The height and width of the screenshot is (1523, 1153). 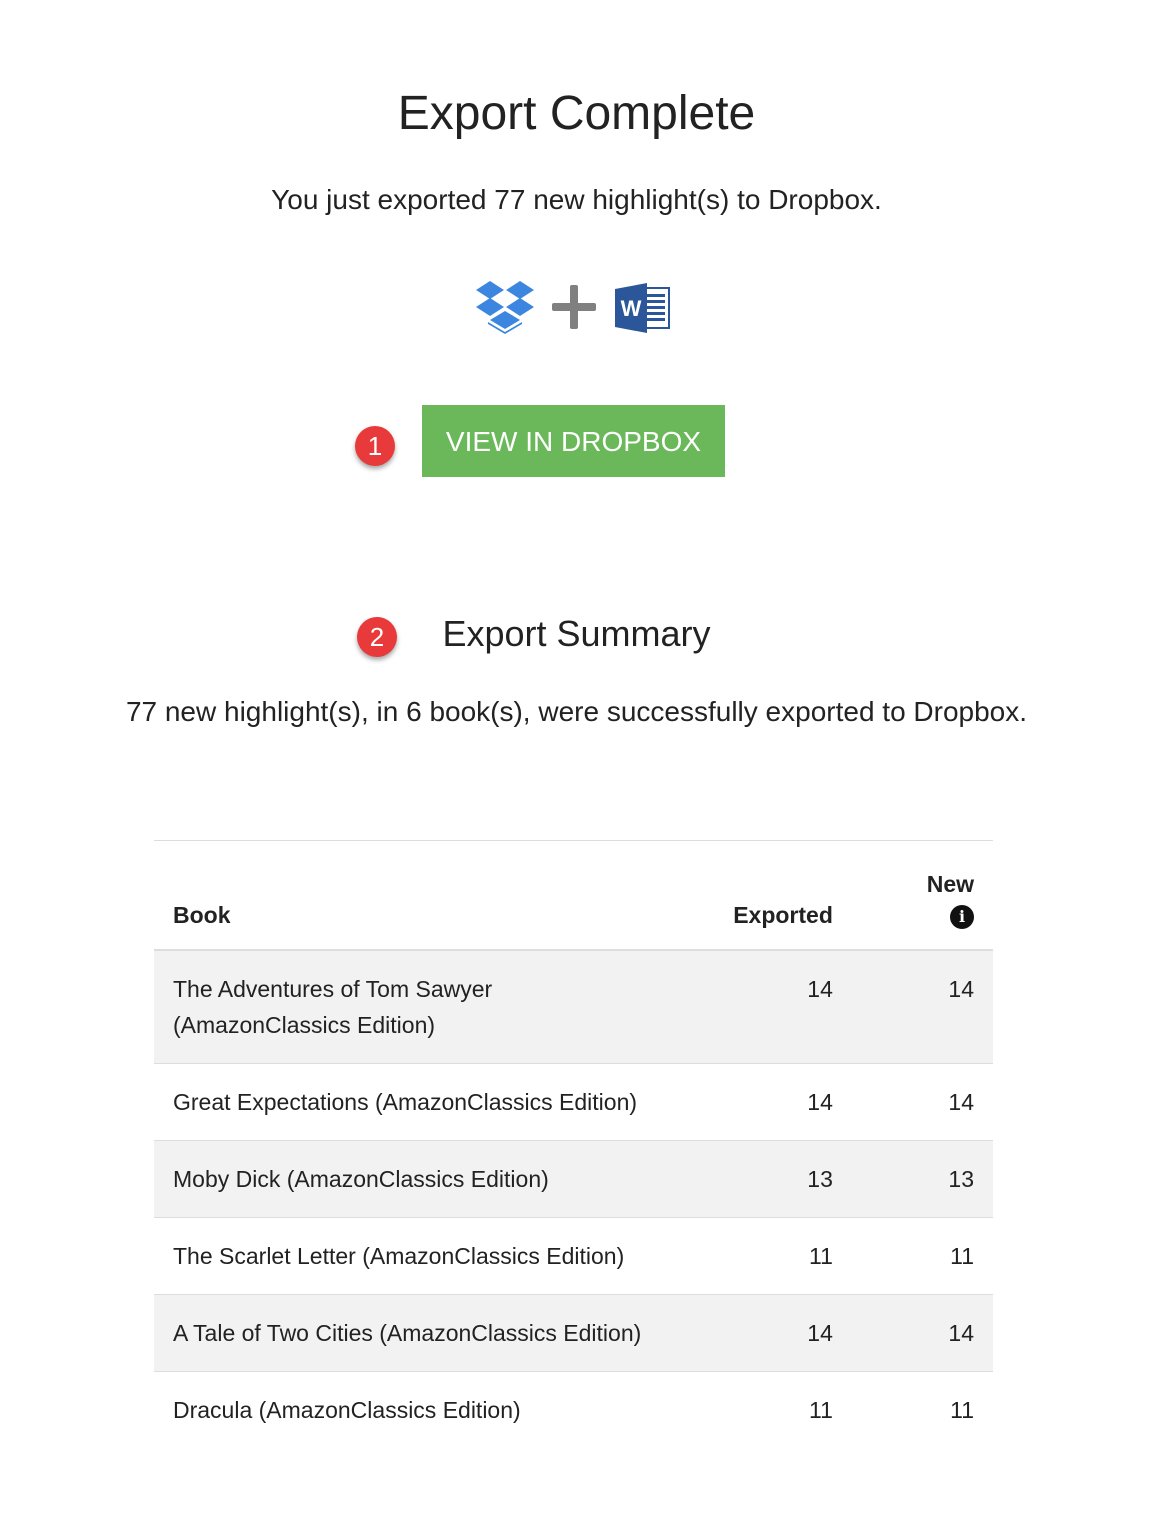 I want to click on table-header-row: Book Exported New i, so click(x=573, y=895).